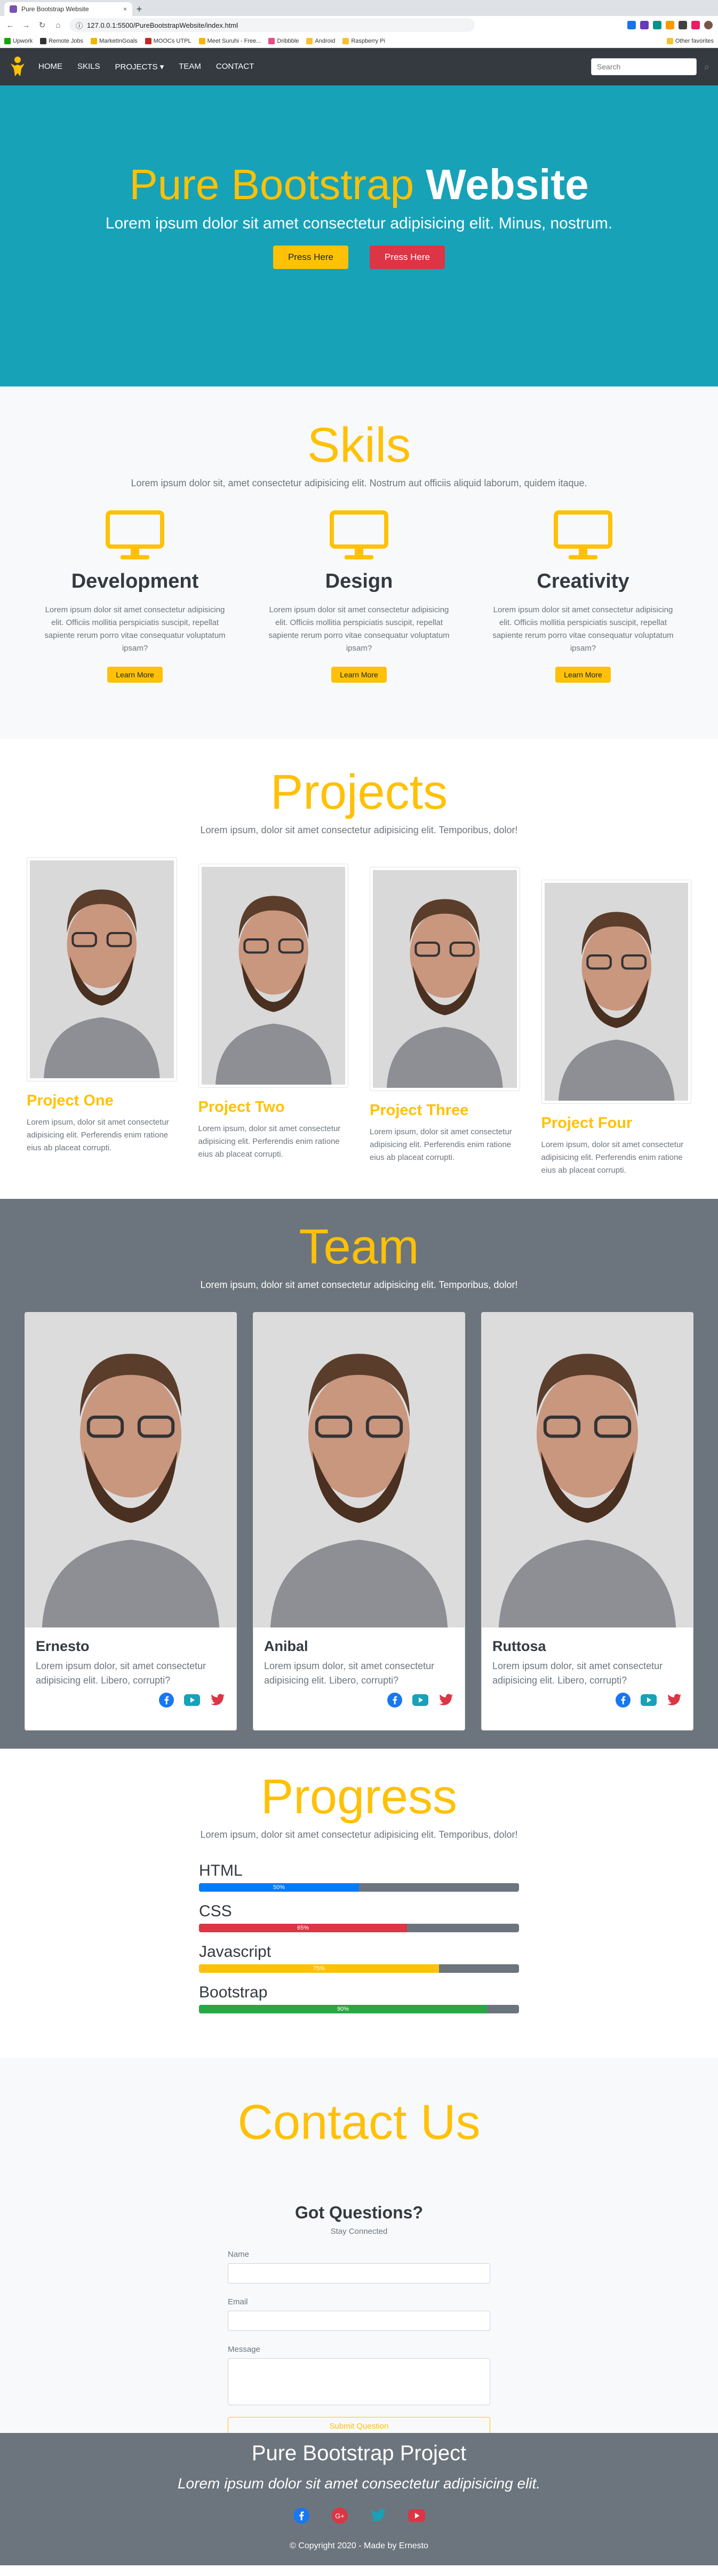 The image size is (718, 2576). I want to click on monitor-icon, so click(135, 535).